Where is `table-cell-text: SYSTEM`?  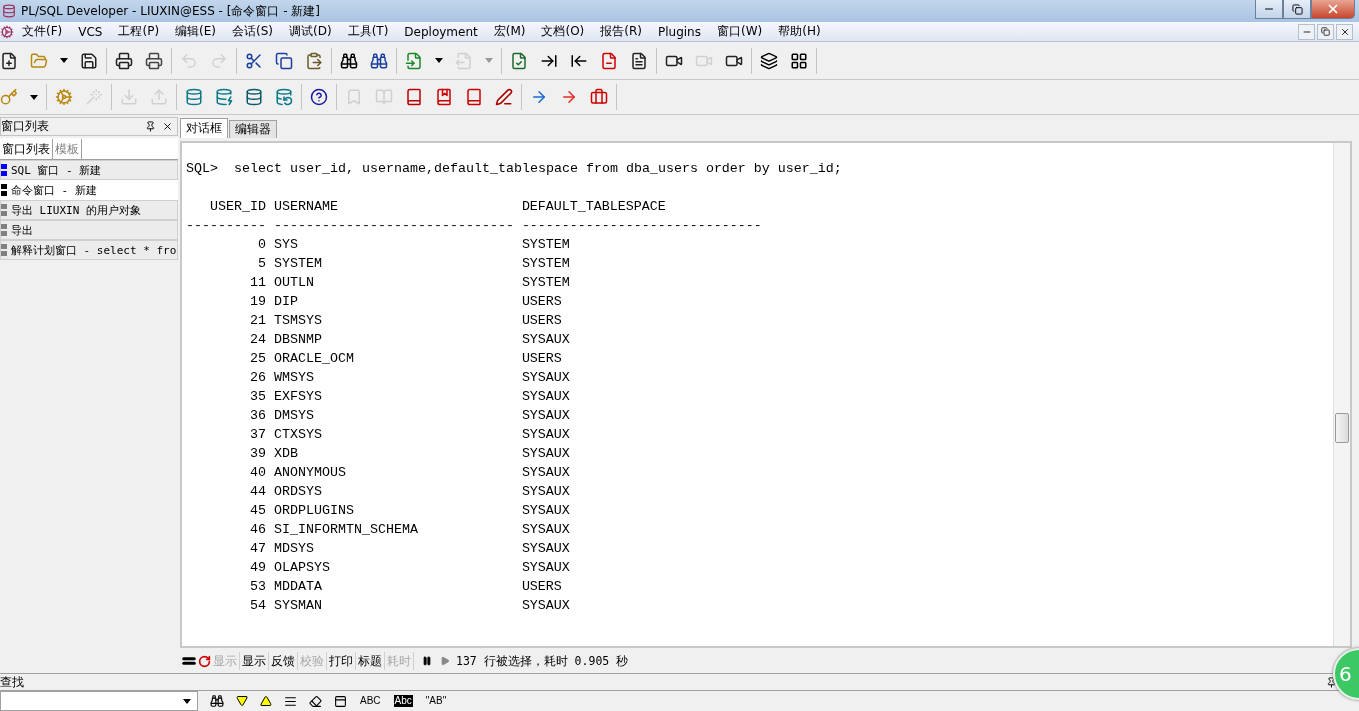
table-cell-text: SYSTEM is located at coordinates (545, 264).